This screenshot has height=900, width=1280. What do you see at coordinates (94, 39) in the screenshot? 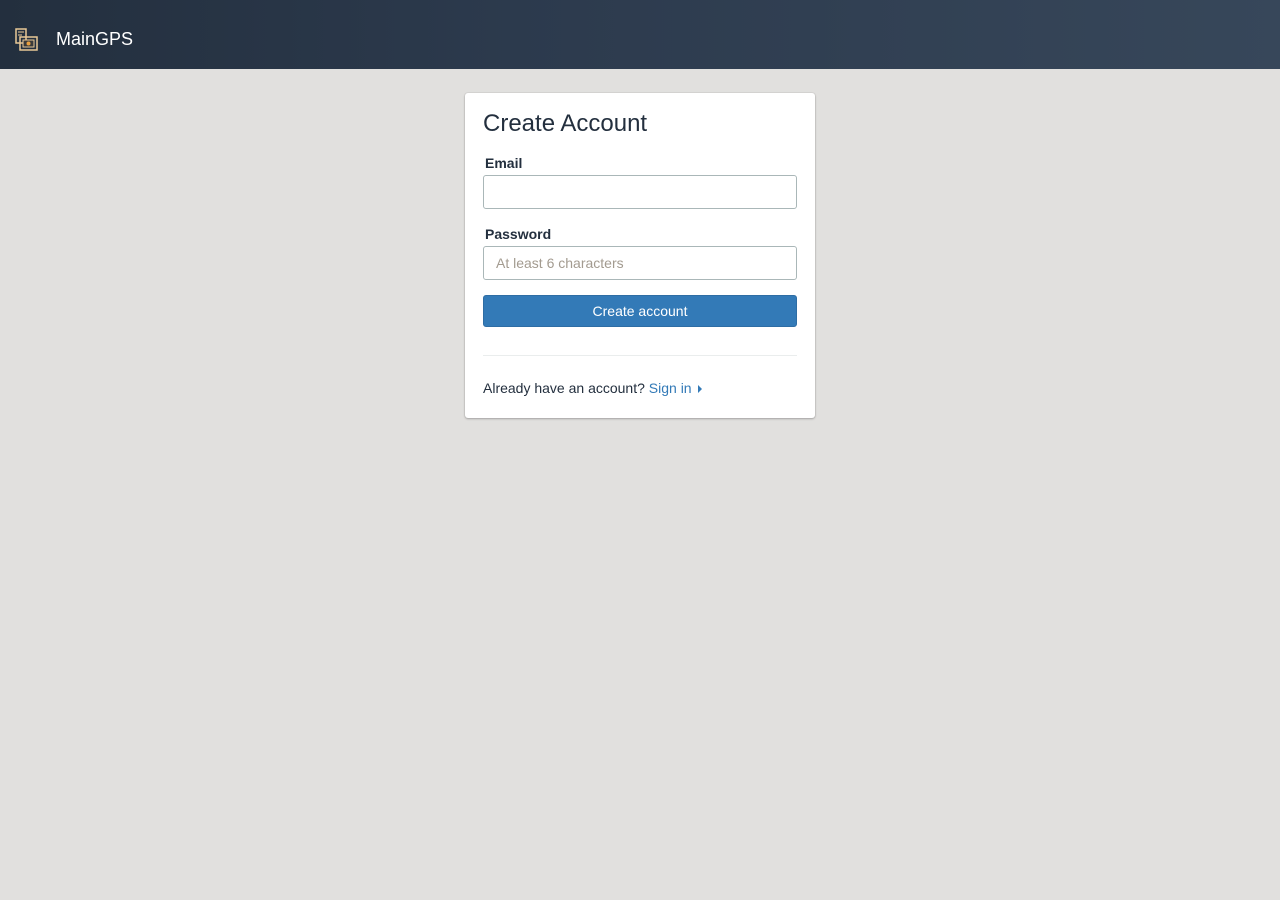
I see `brand-name: MainGPS` at bounding box center [94, 39].